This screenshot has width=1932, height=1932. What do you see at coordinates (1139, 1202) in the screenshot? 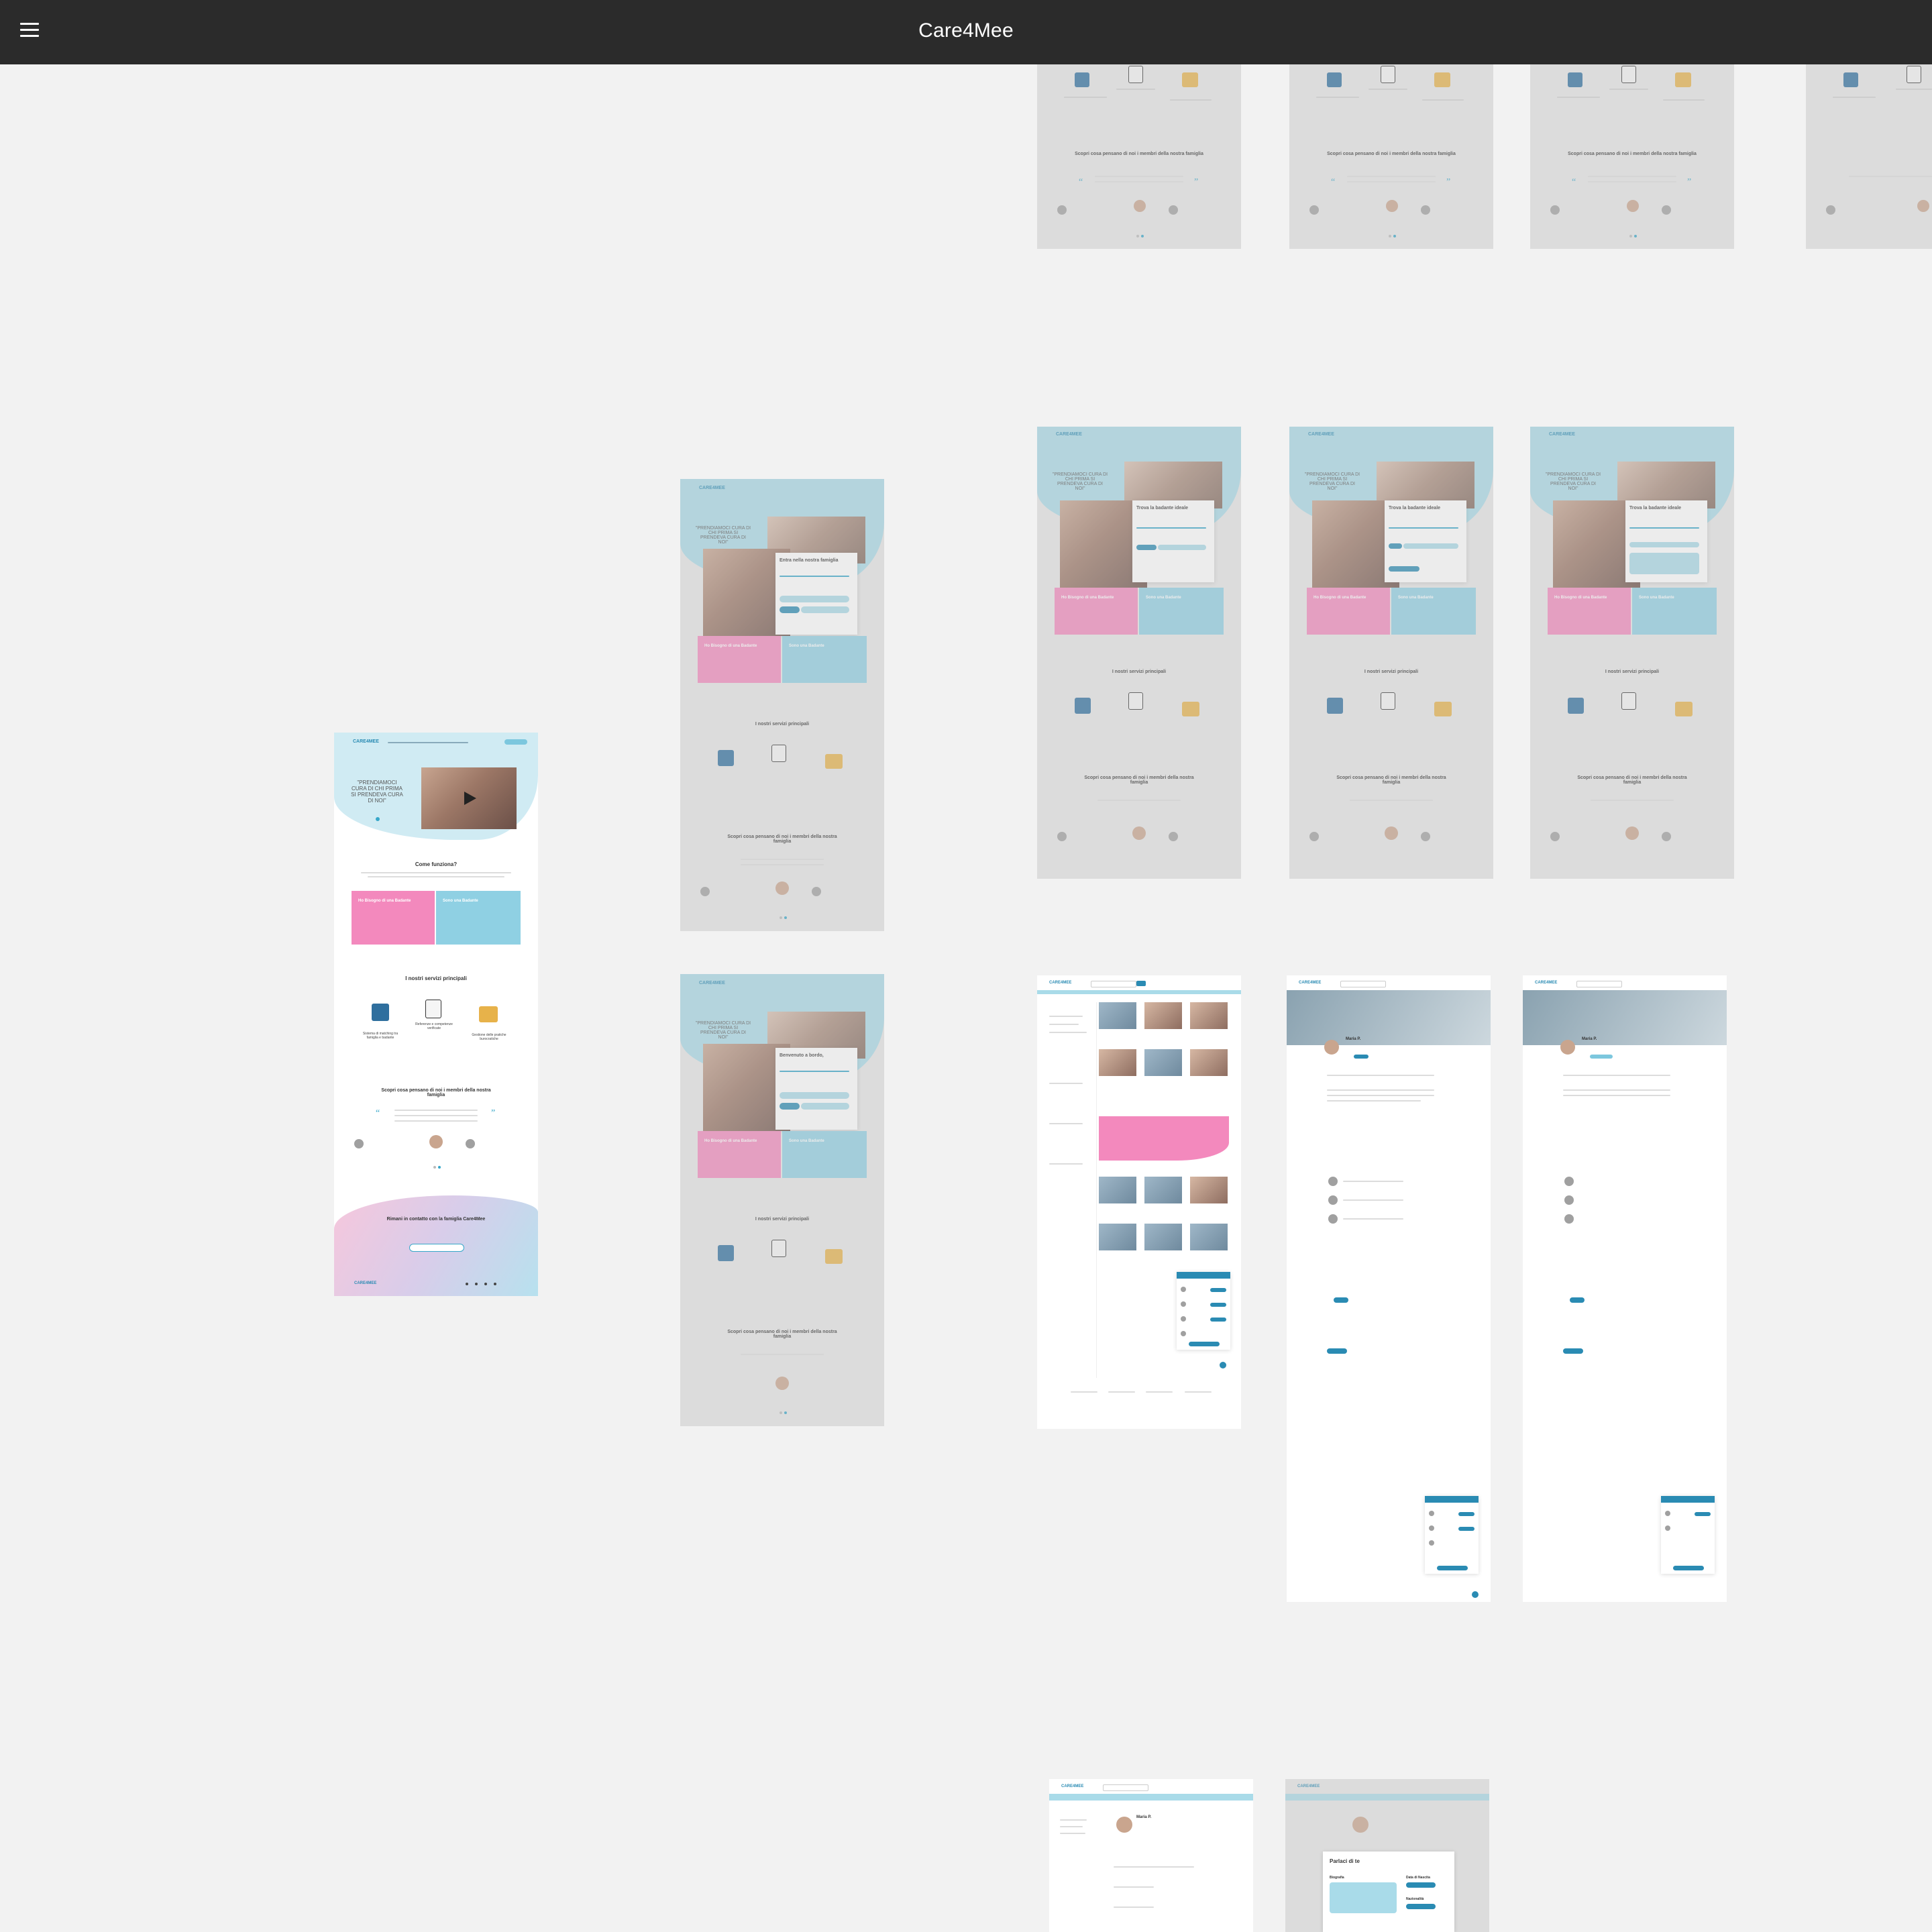
I see `artboard-search-results: CARE4MEE` at bounding box center [1139, 1202].